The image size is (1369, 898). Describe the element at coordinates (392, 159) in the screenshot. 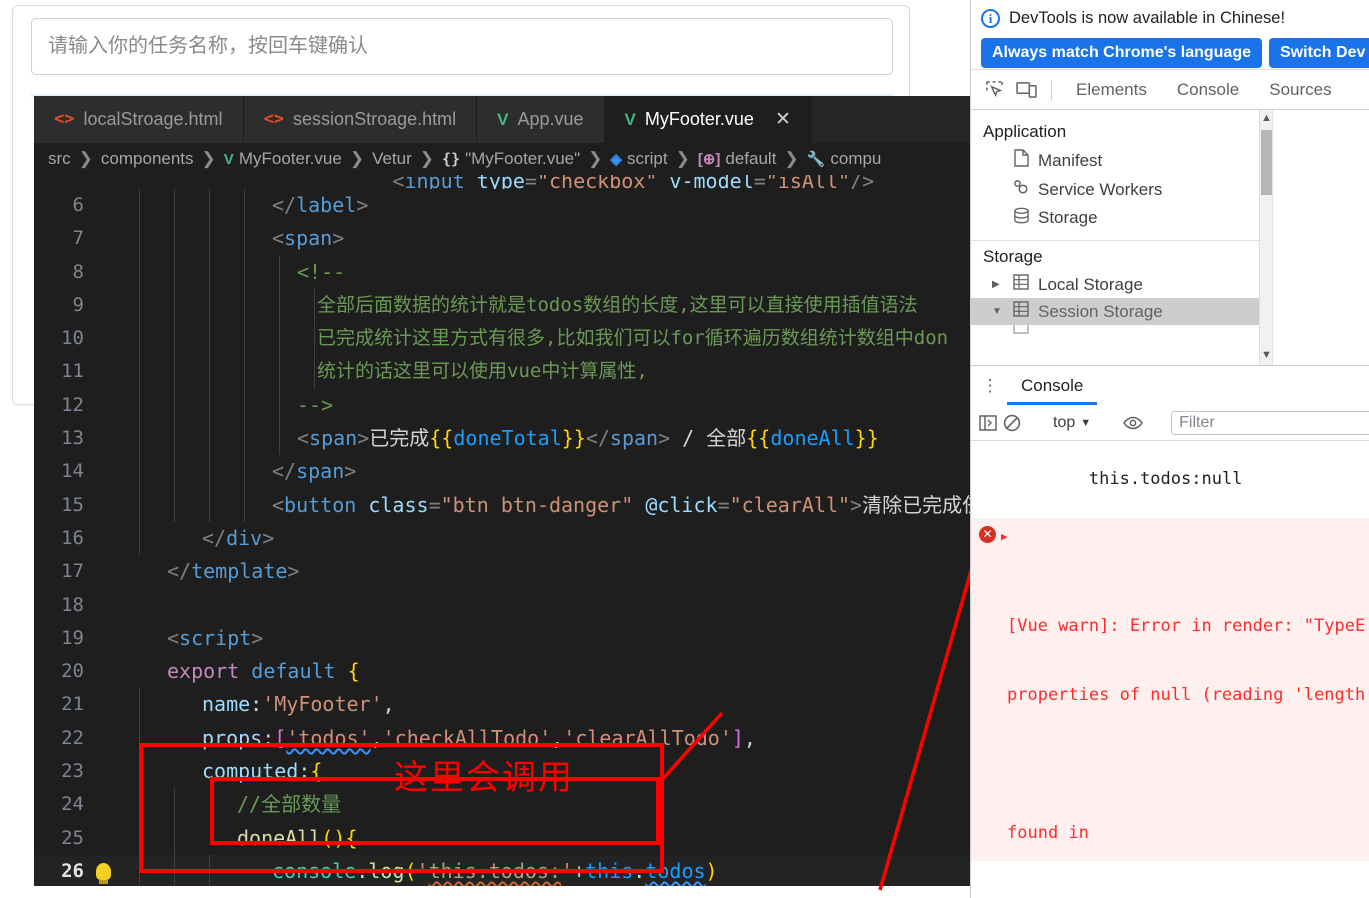

I see `breadcrumb-item-vetur: Vetur` at that location.